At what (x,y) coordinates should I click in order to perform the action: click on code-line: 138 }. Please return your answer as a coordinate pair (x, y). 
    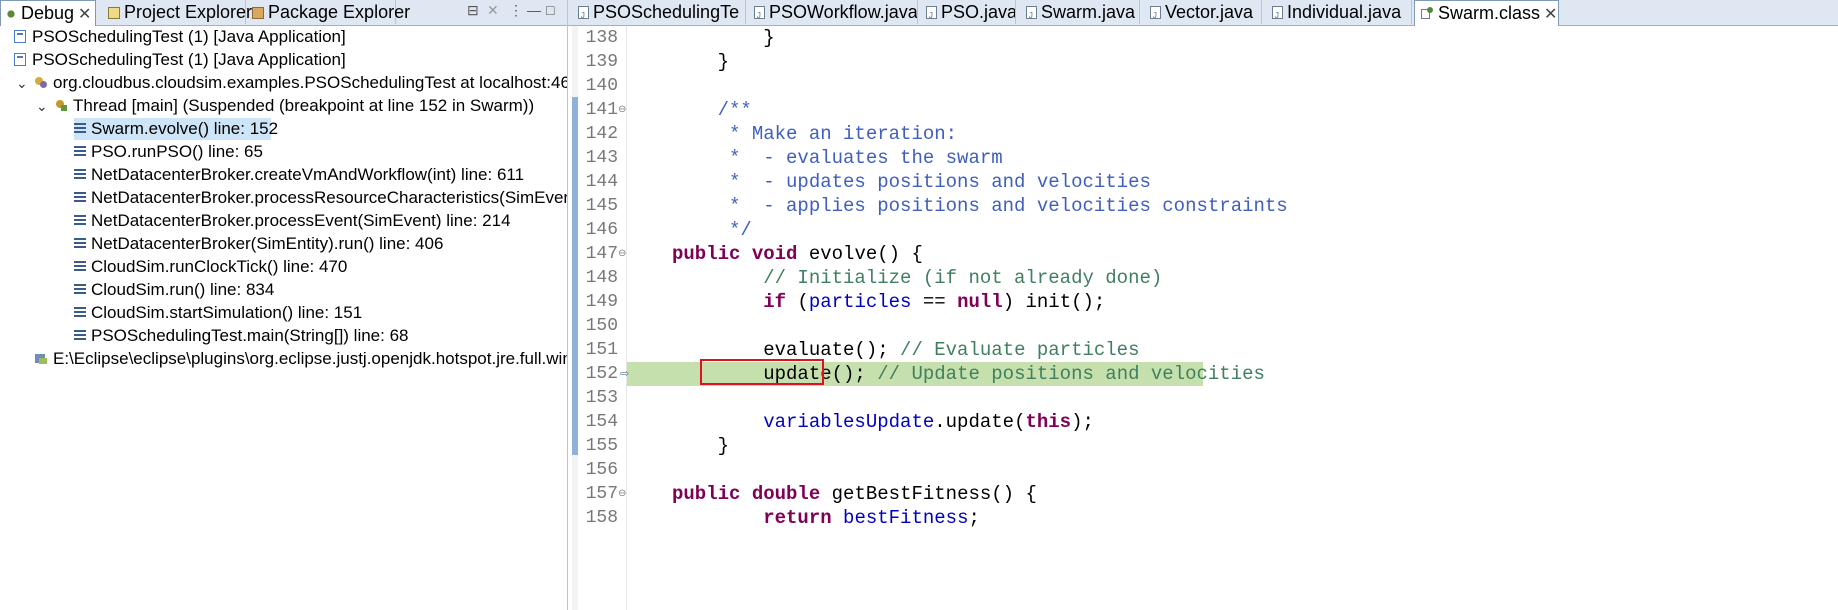
    Looking at the image, I should click on (1203, 38).